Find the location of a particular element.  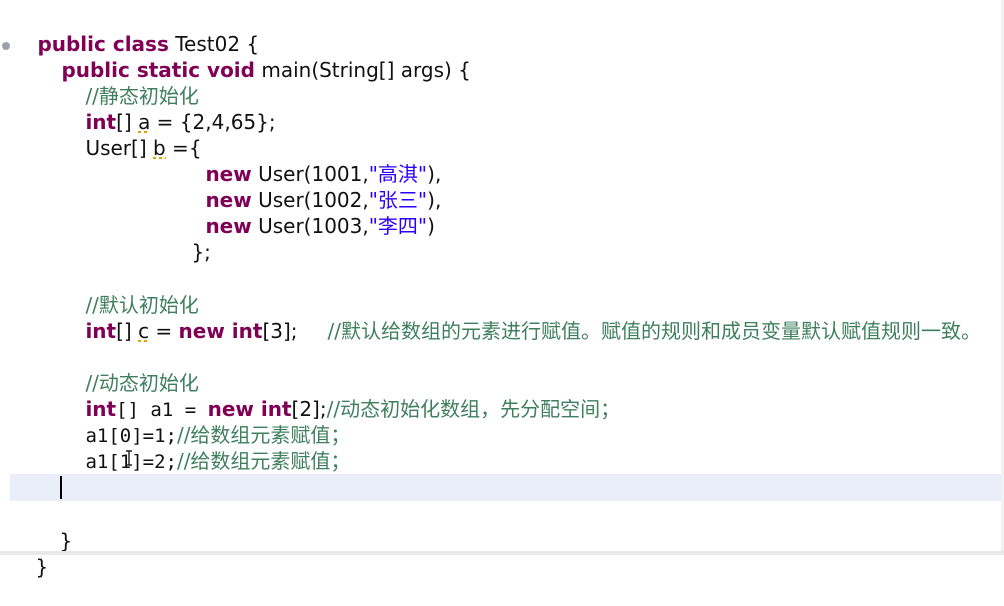

array-size: [3]; is located at coordinates (280, 331).